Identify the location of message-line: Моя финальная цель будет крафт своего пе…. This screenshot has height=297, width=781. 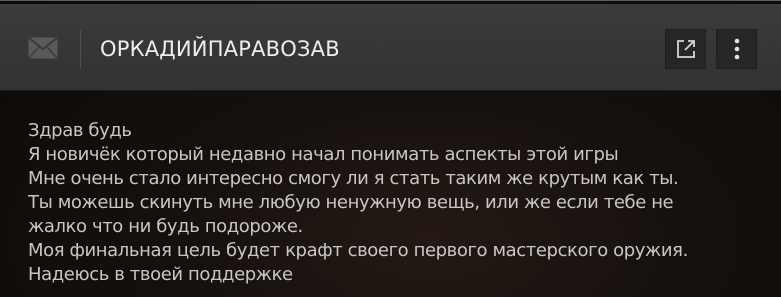
(358, 250).